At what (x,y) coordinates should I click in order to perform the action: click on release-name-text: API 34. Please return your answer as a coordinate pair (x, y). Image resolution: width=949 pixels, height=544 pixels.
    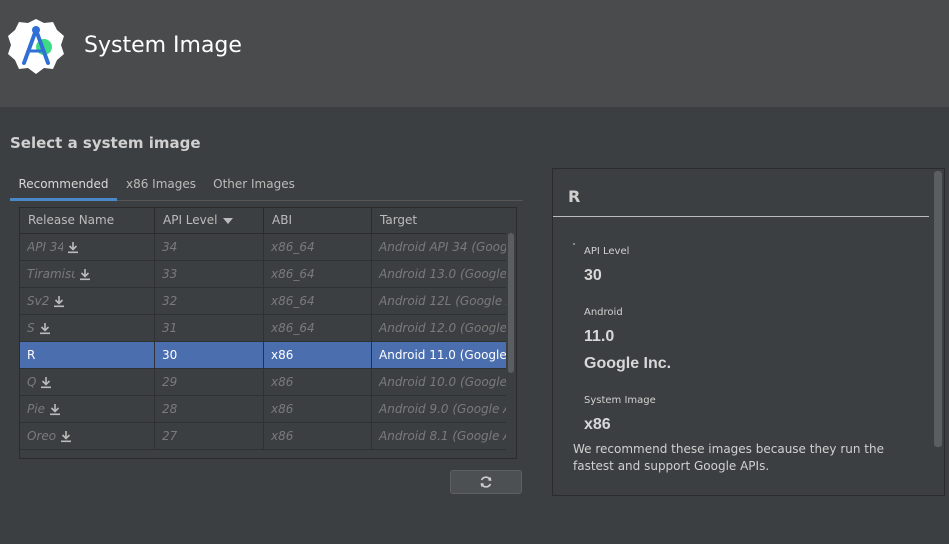
    Looking at the image, I should click on (45, 247).